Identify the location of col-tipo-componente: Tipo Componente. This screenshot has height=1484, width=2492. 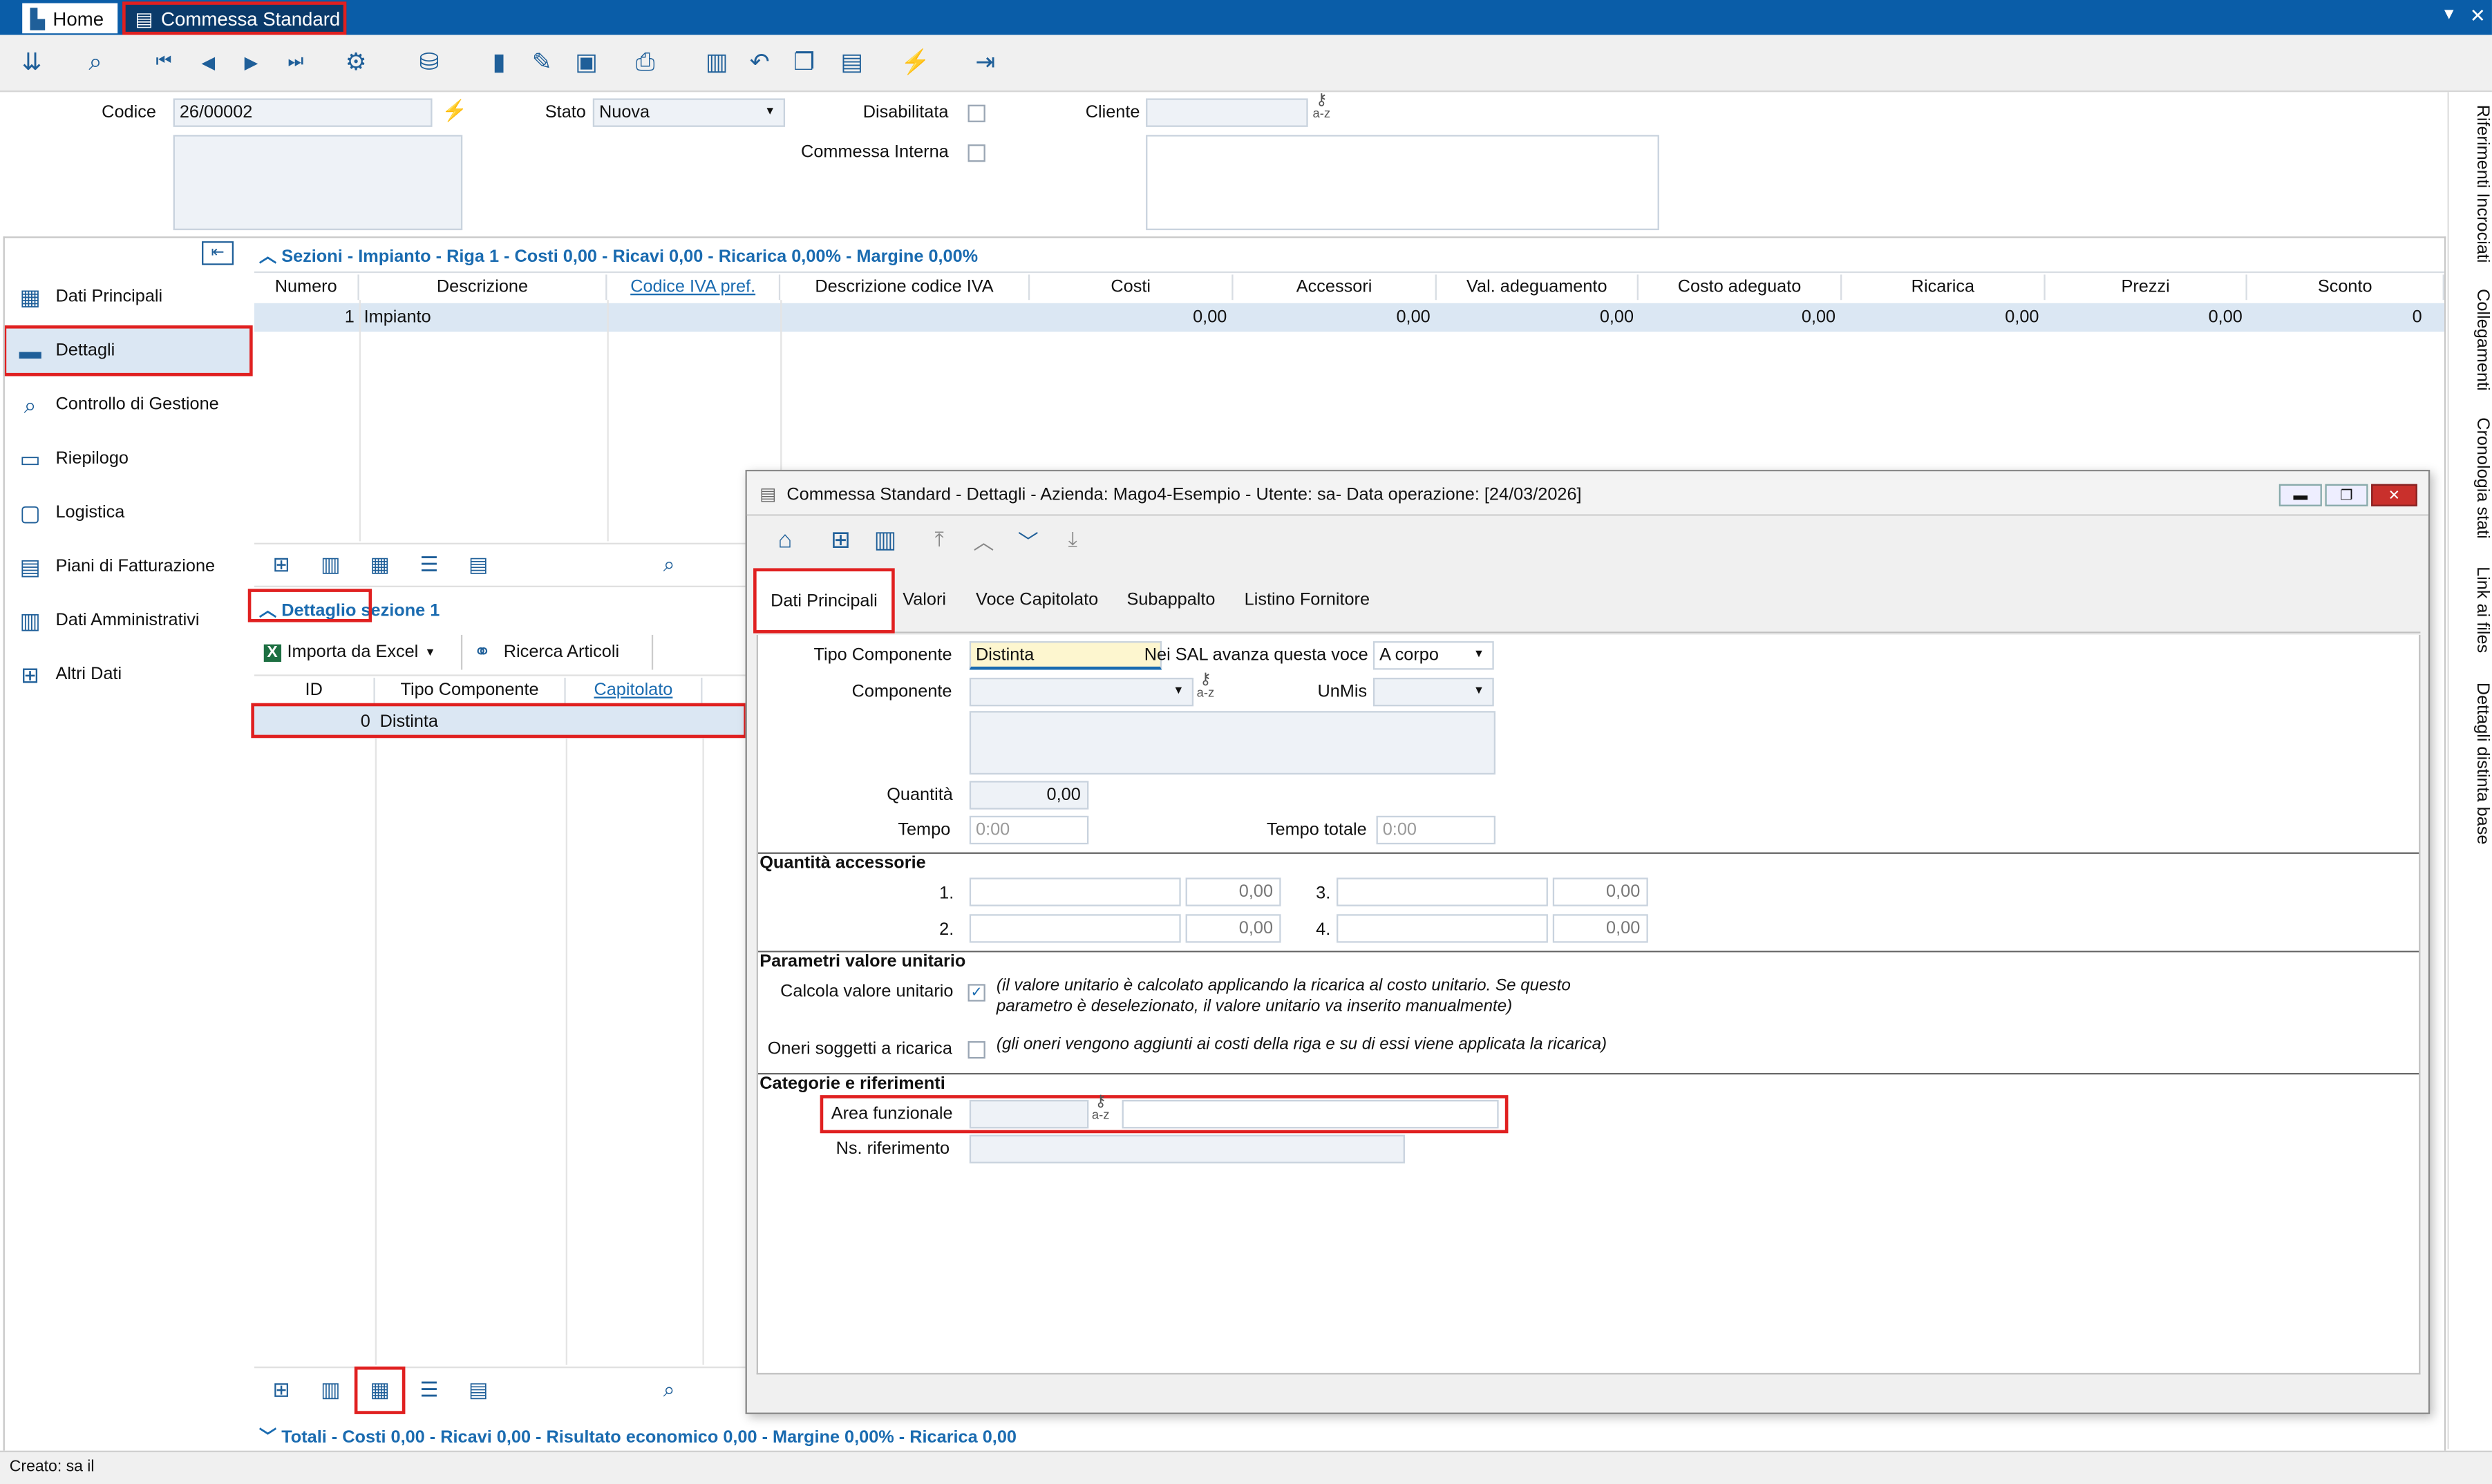
(471, 690).